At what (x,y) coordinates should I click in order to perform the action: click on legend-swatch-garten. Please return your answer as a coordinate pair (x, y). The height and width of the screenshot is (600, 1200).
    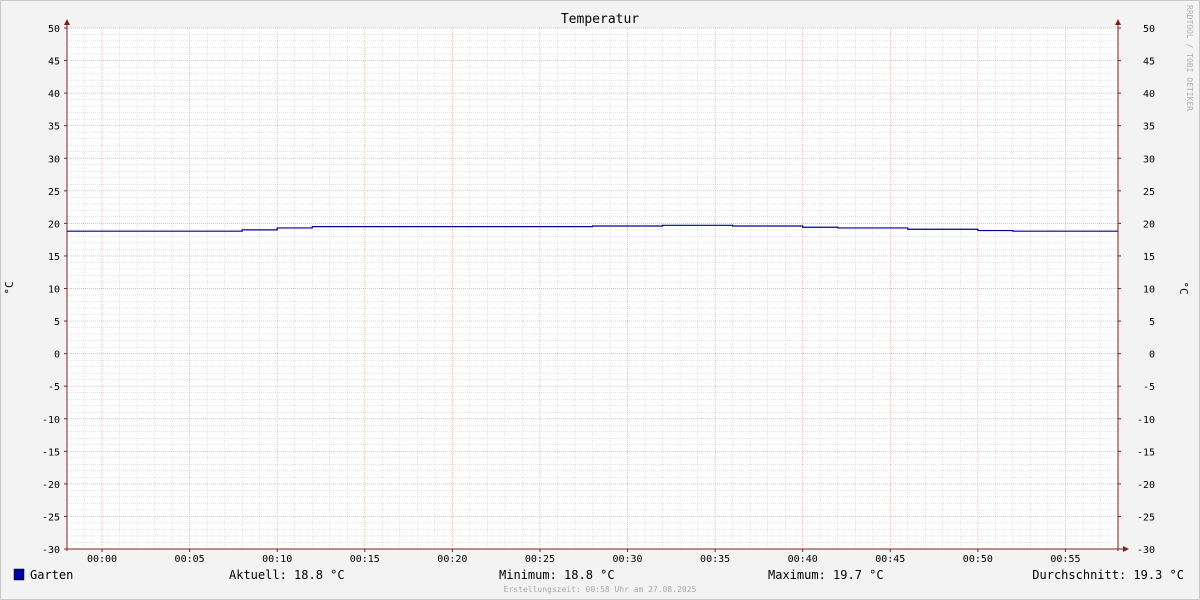
    Looking at the image, I should click on (19, 574).